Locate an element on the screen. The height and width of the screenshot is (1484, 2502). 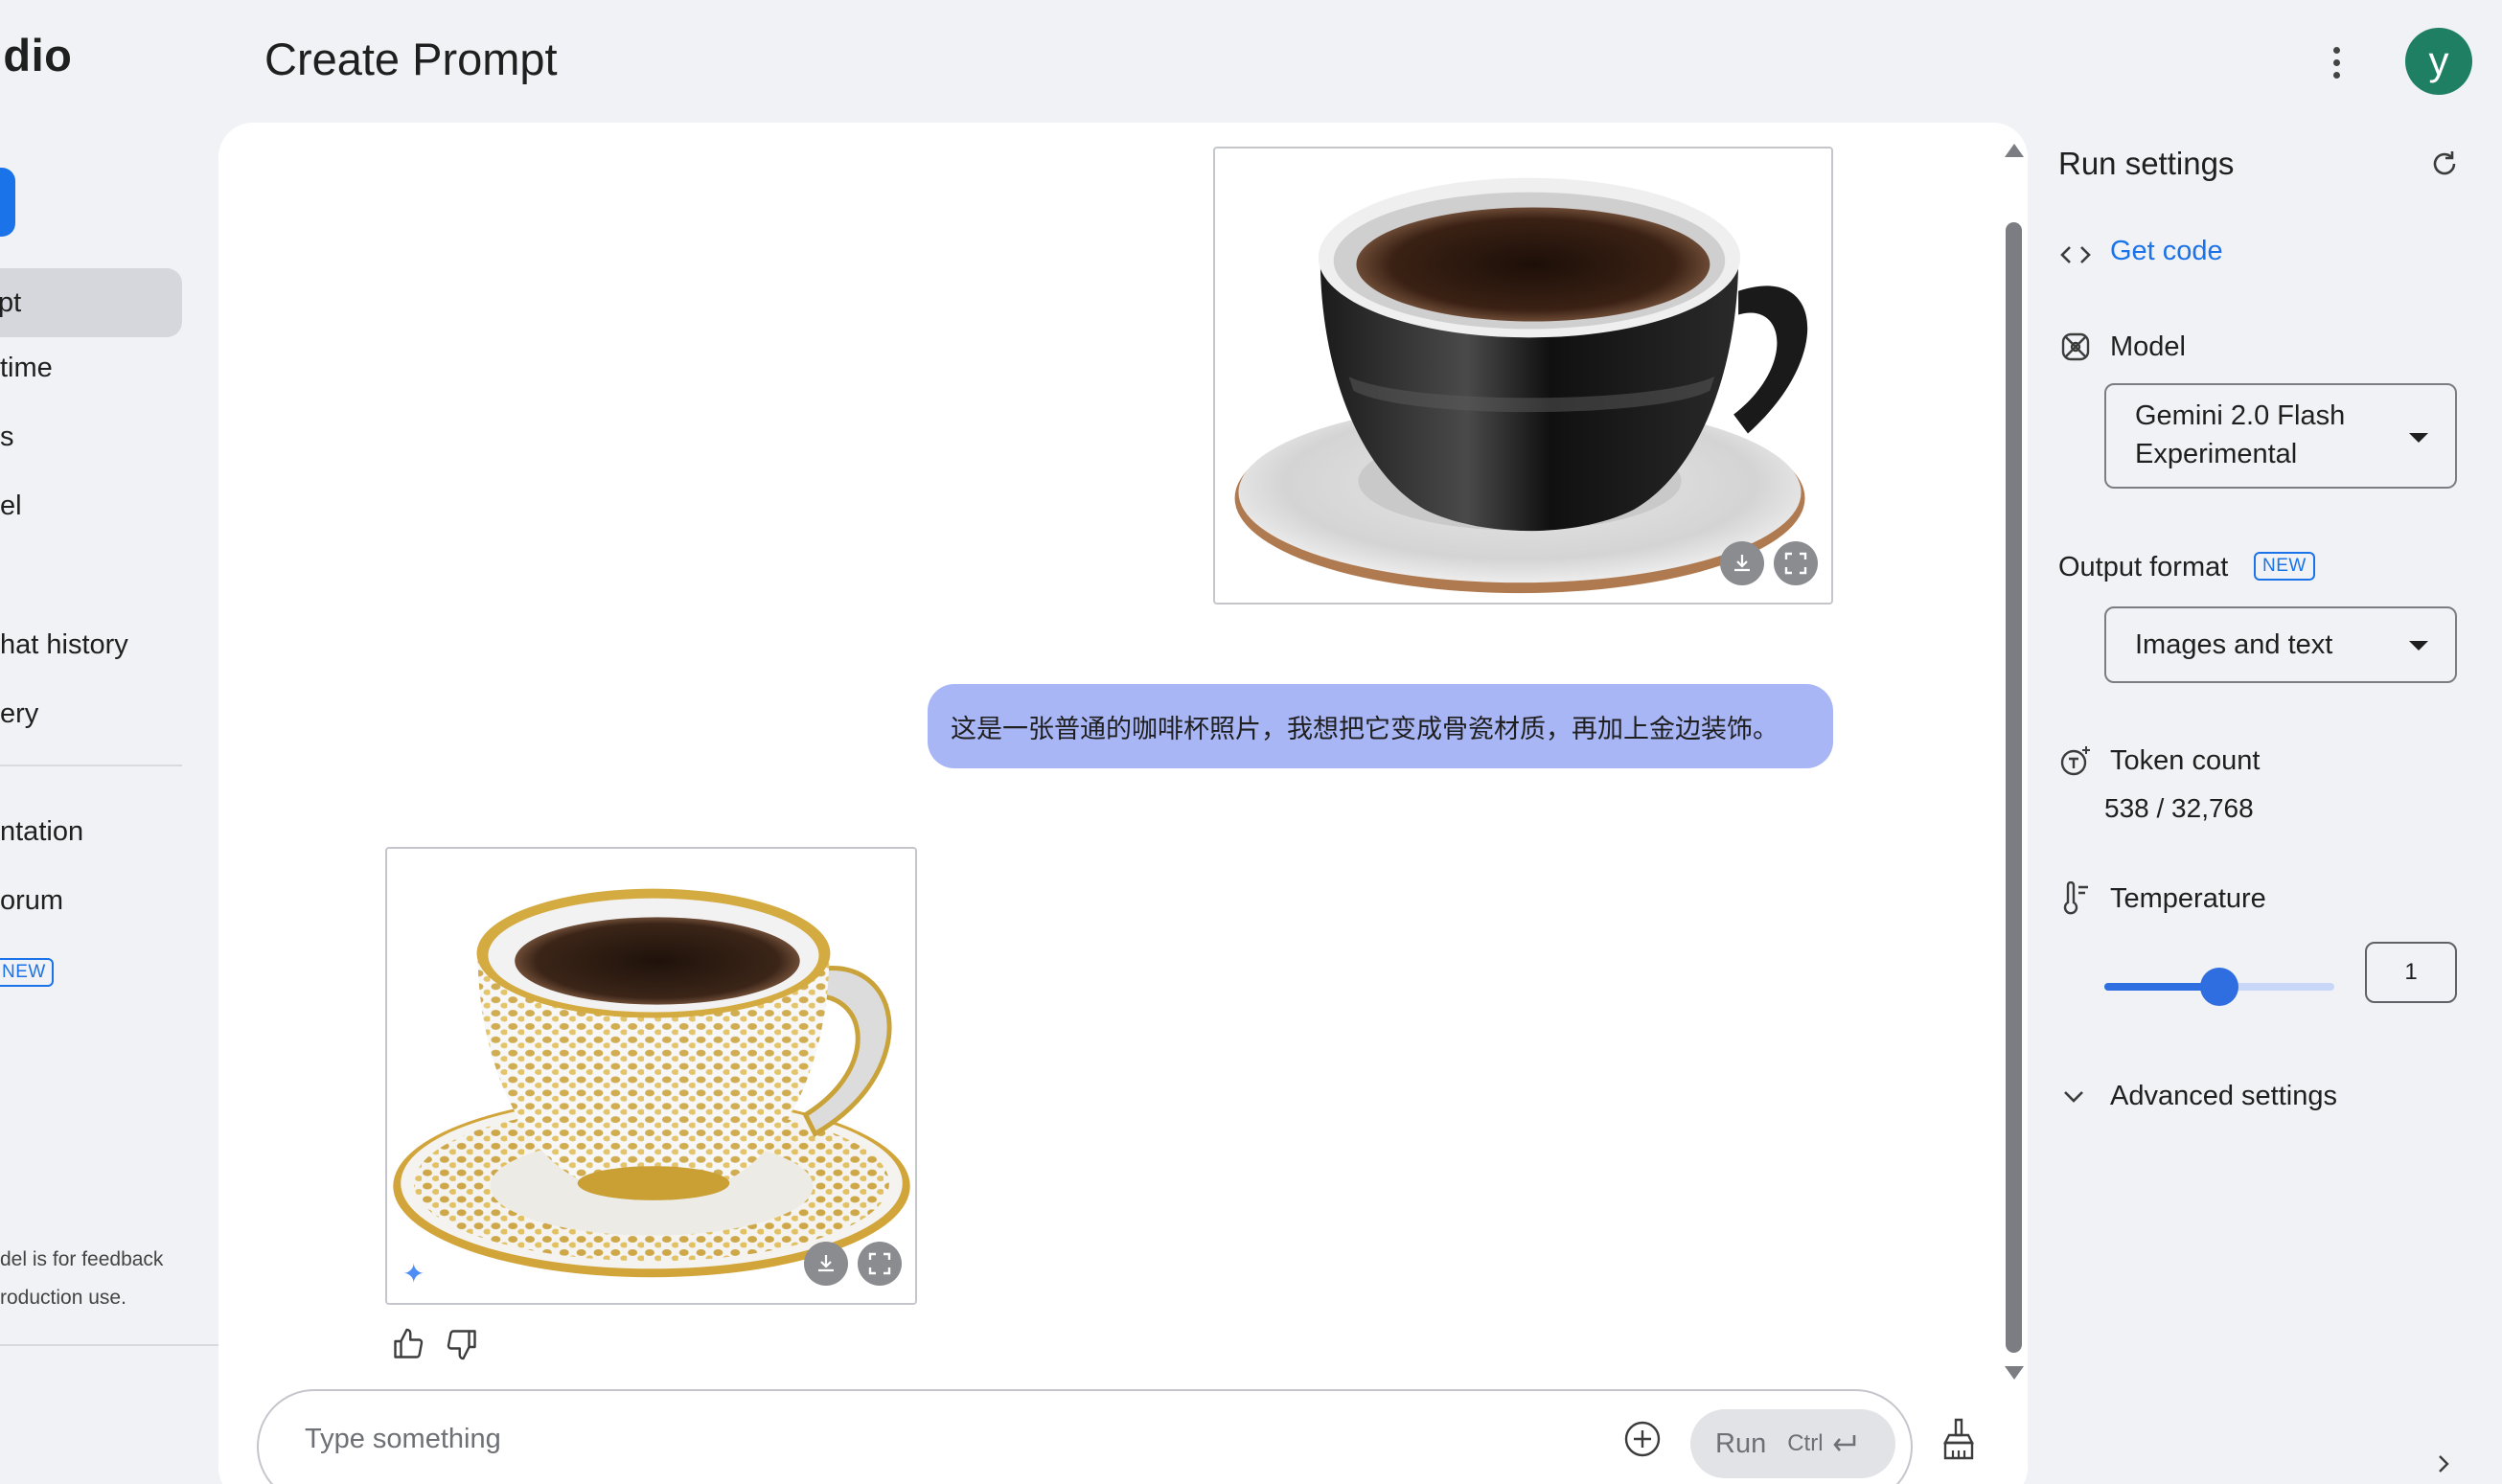
prompt-composer: Run Ctrl is located at coordinates (1085, 1436).